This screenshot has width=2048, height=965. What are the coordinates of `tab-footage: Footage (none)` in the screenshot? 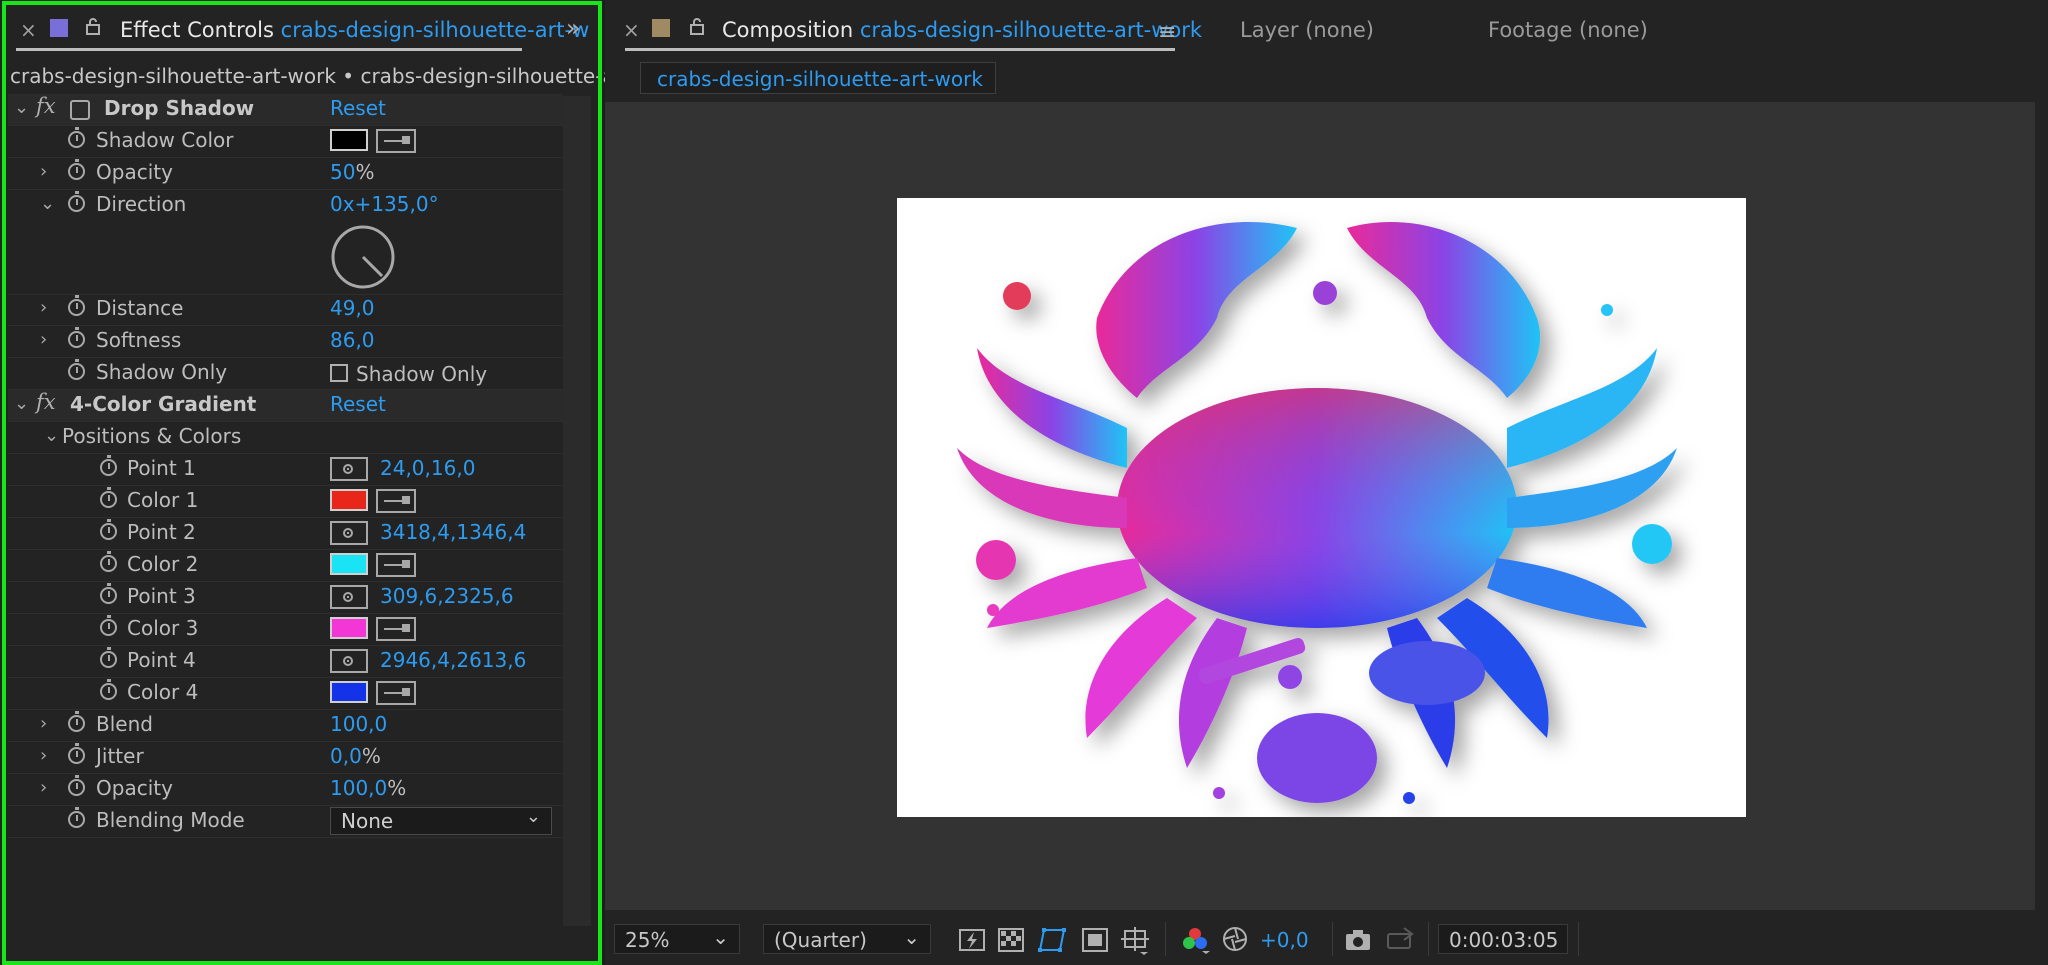 It's located at (1568, 30).